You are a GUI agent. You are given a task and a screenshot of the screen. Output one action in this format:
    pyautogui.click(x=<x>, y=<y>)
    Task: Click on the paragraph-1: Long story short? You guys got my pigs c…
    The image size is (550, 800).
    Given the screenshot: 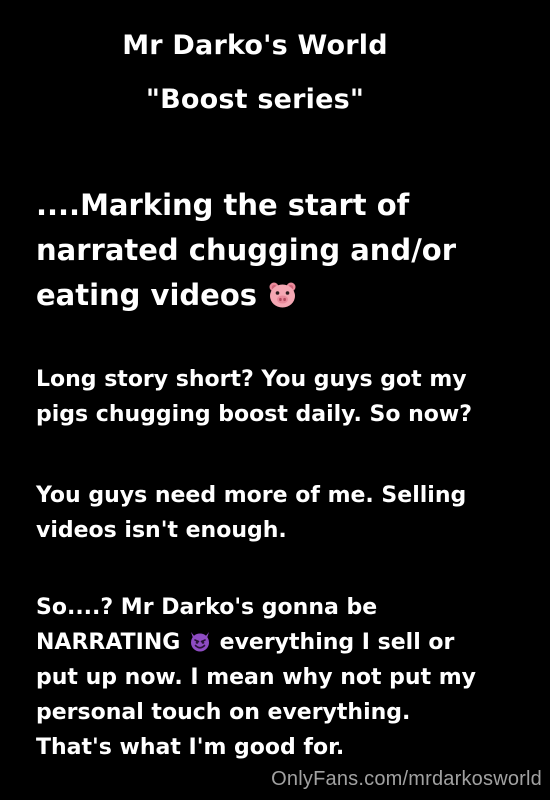 What is the action you would take?
    pyautogui.click(x=288, y=397)
    